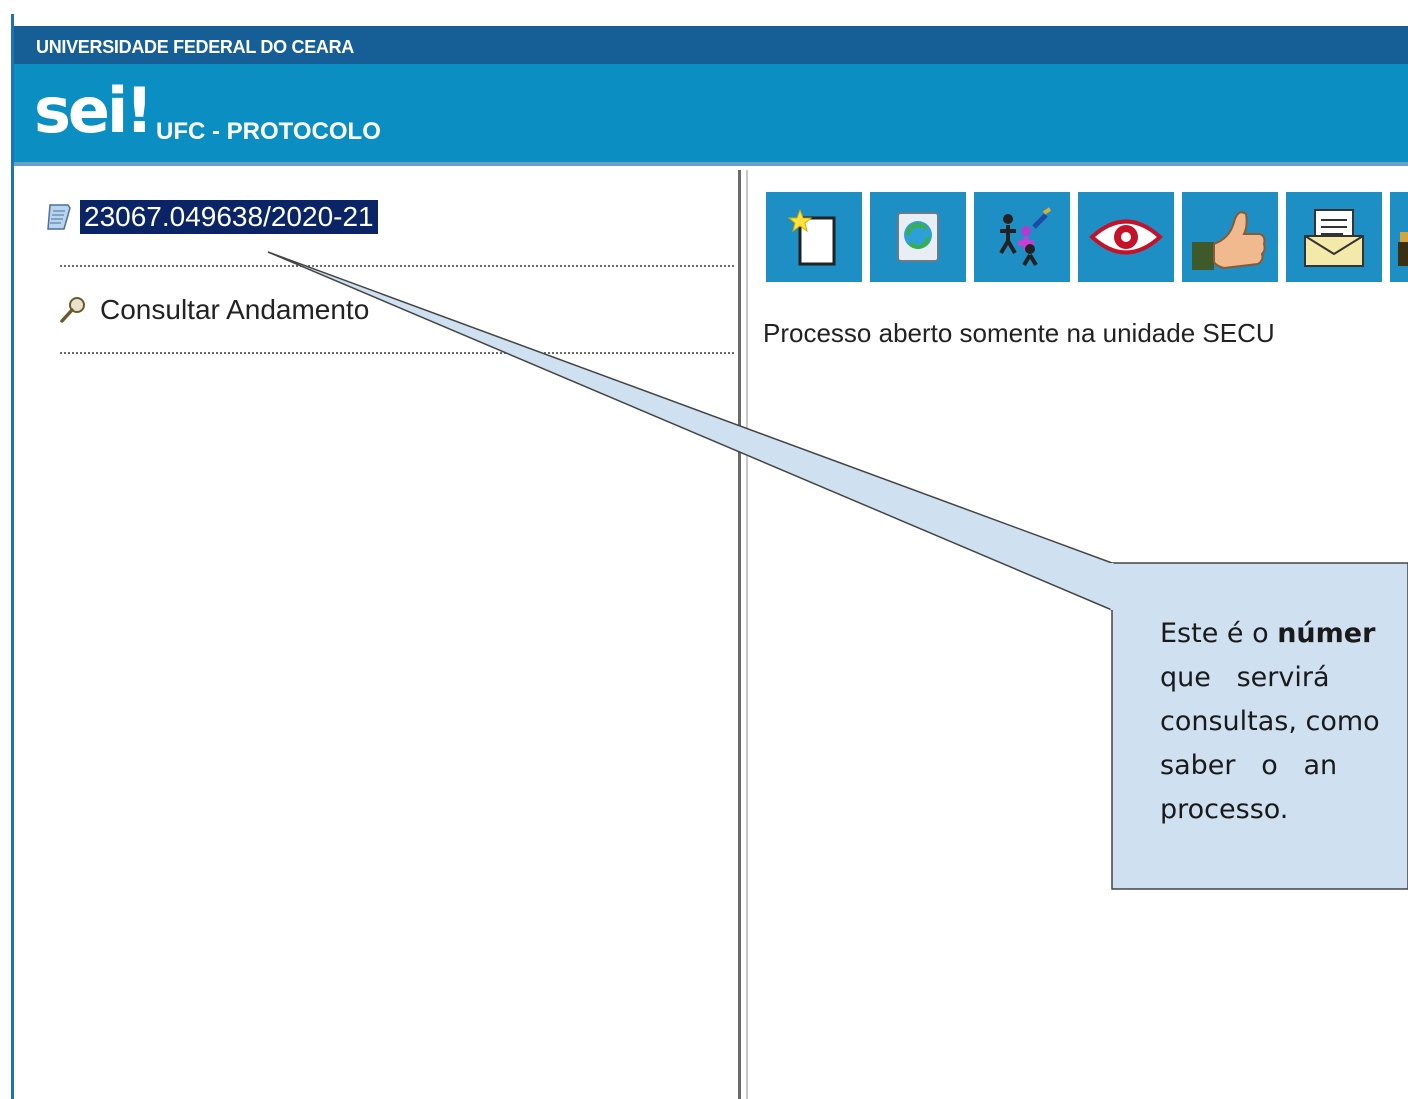  Describe the element at coordinates (1245, 677) in the screenshot. I see `callout-line-2: que servirá` at that location.